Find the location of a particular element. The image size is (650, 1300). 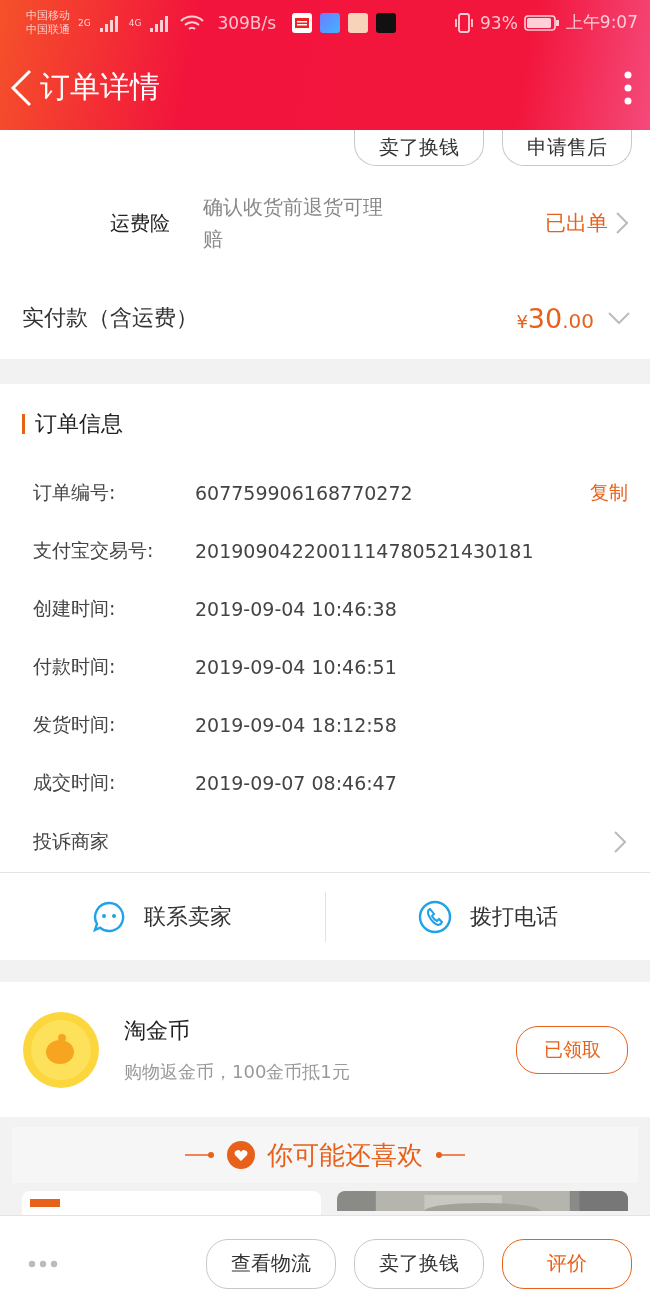

right-ornament-icon is located at coordinates (450, 1155).